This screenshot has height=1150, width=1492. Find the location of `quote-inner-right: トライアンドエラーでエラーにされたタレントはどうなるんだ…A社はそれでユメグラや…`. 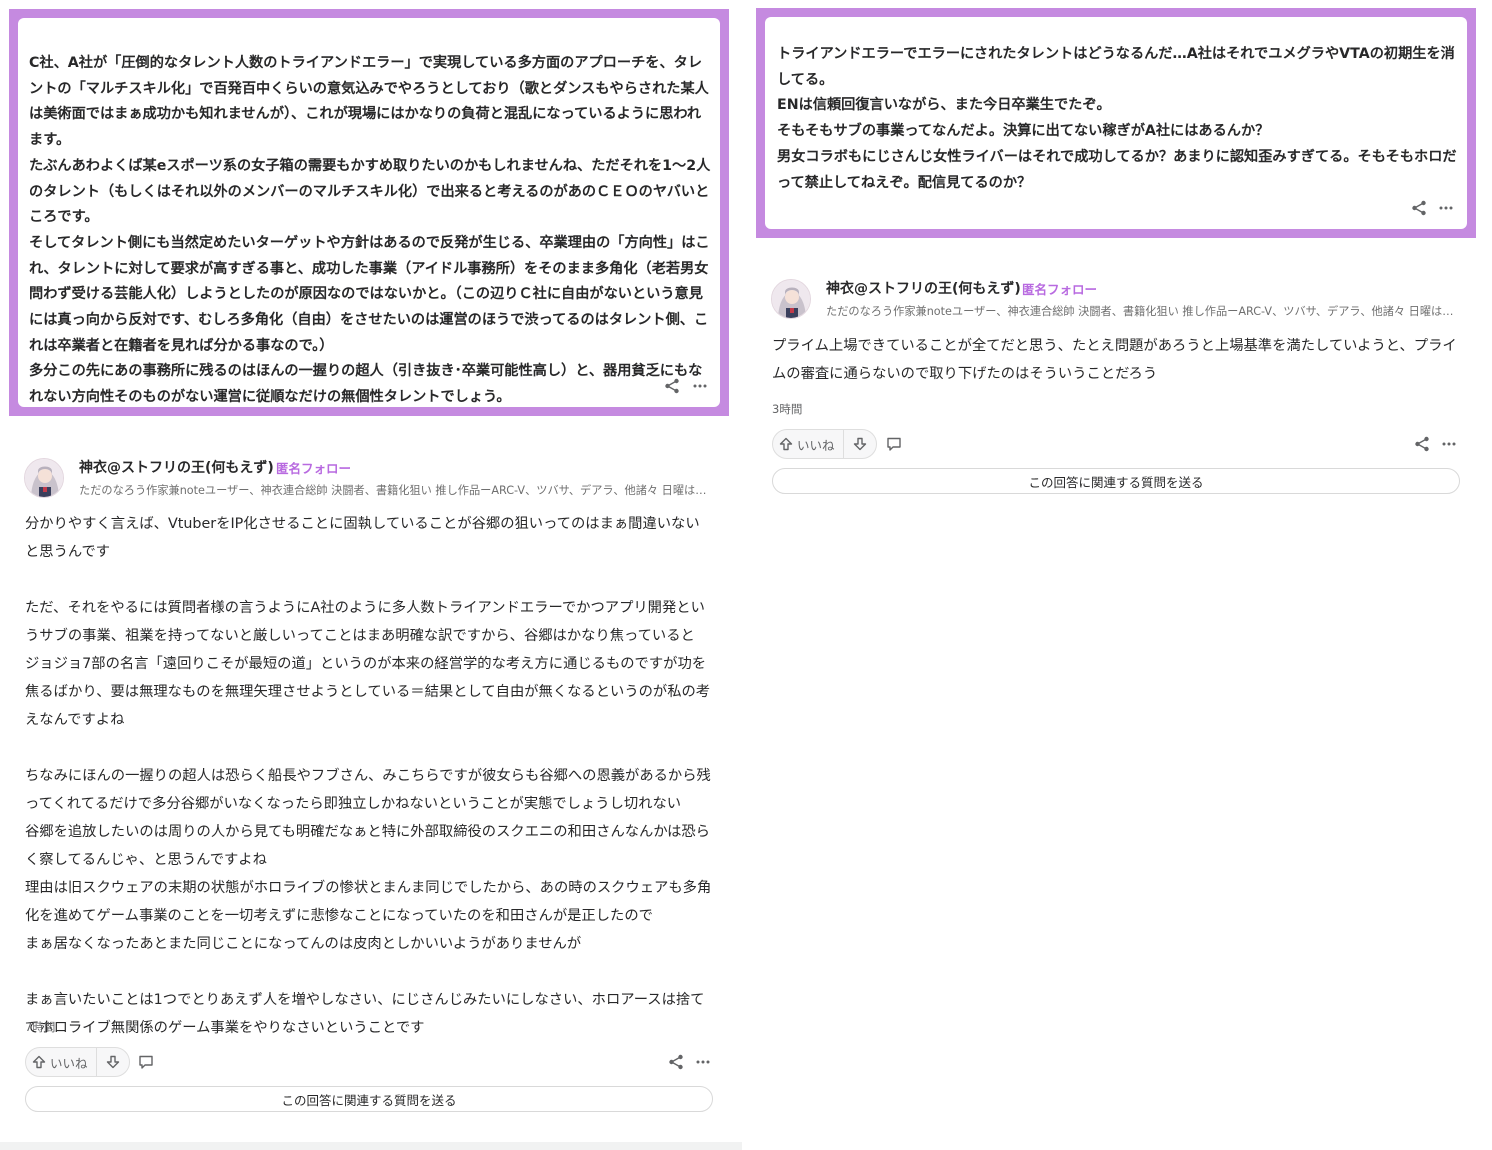

quote-inner-right: トライアンドエラーでエラーにされたタレントはどうなるんだ…A社はそれでユメグラや… is located at coordinates (1116, 123).